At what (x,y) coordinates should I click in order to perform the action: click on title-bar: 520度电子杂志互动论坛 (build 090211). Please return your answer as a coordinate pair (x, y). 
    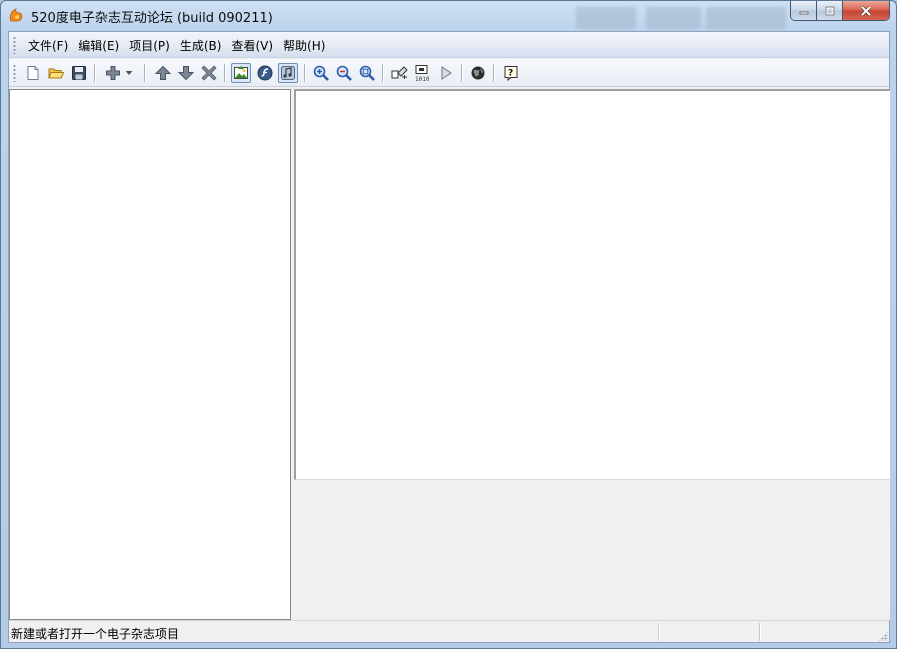
    Looking at the image, I should click on (448, 16).